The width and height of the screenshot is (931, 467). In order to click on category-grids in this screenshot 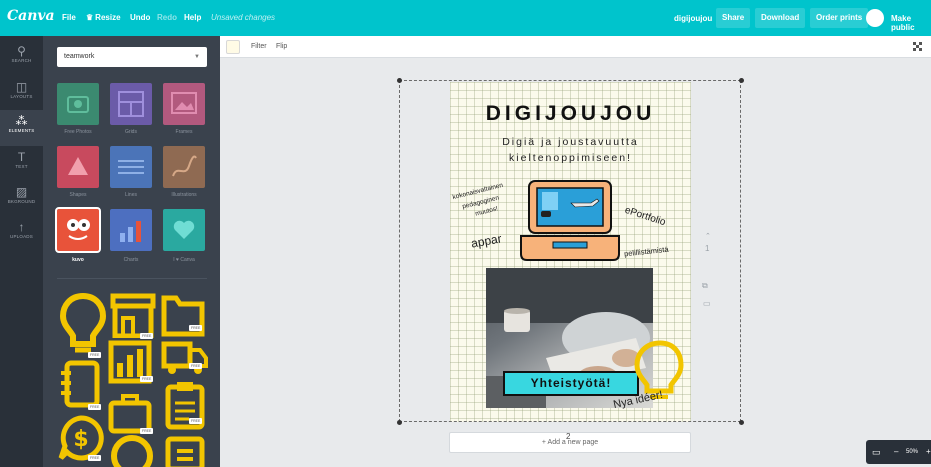, I will do `click(131, 104)`.